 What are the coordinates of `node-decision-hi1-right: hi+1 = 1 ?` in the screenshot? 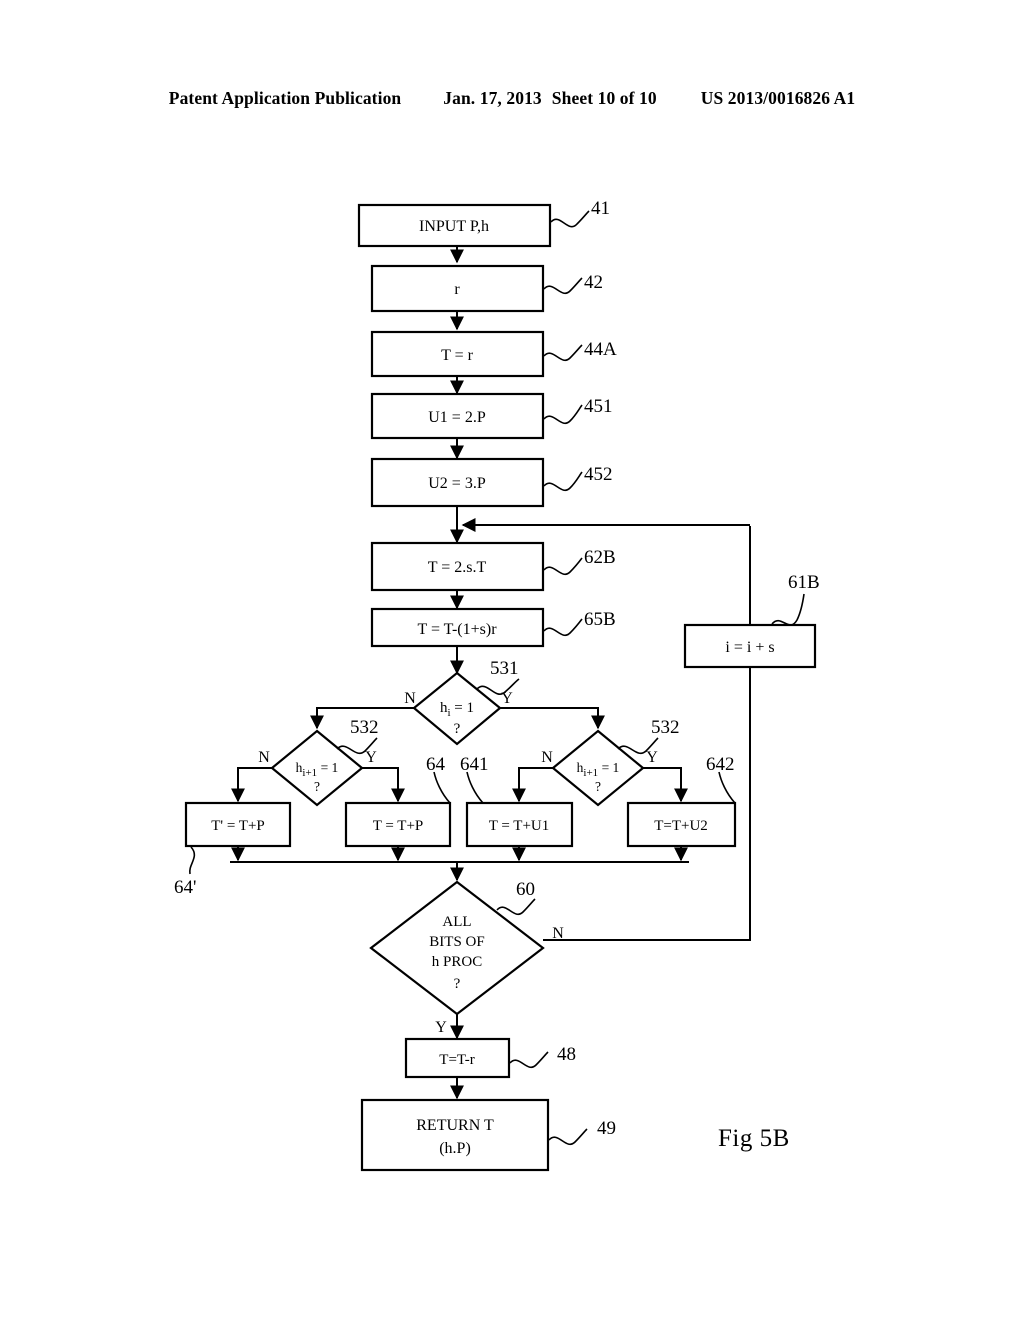 It's located at (598, 768).